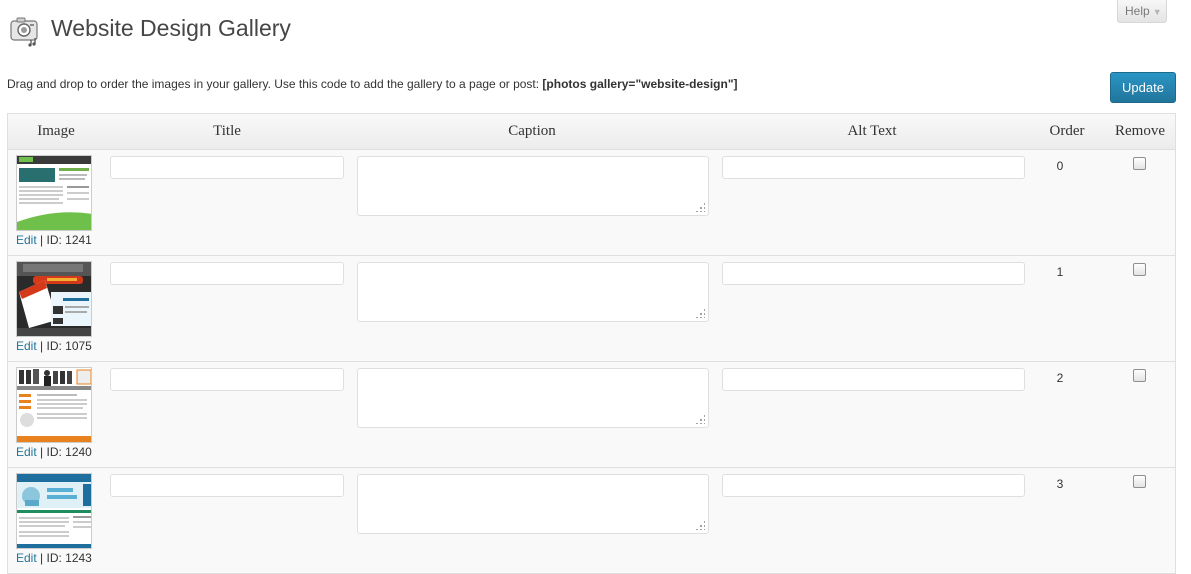 The image size is (1191, 574). Describe the element at coordinates (25, 30) in the screenshot. I see `photos-gallery-icon` at that location.